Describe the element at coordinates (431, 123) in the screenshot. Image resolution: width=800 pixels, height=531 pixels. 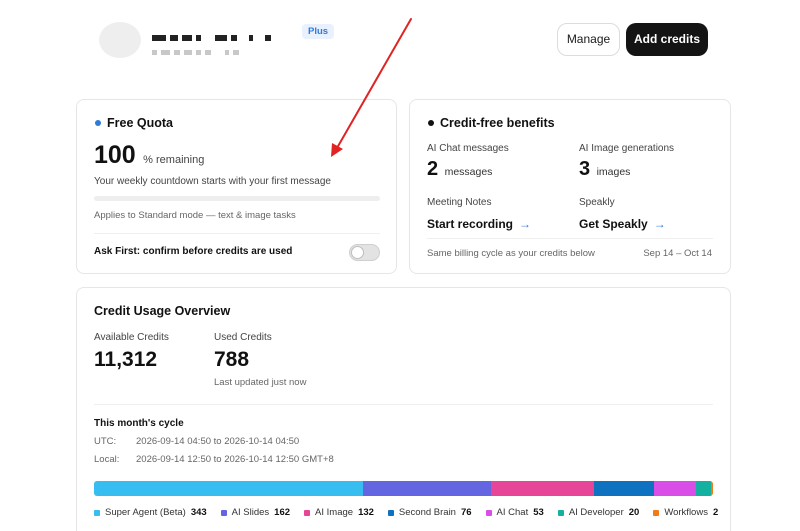
I see `benefits-dot-icon` at that location.